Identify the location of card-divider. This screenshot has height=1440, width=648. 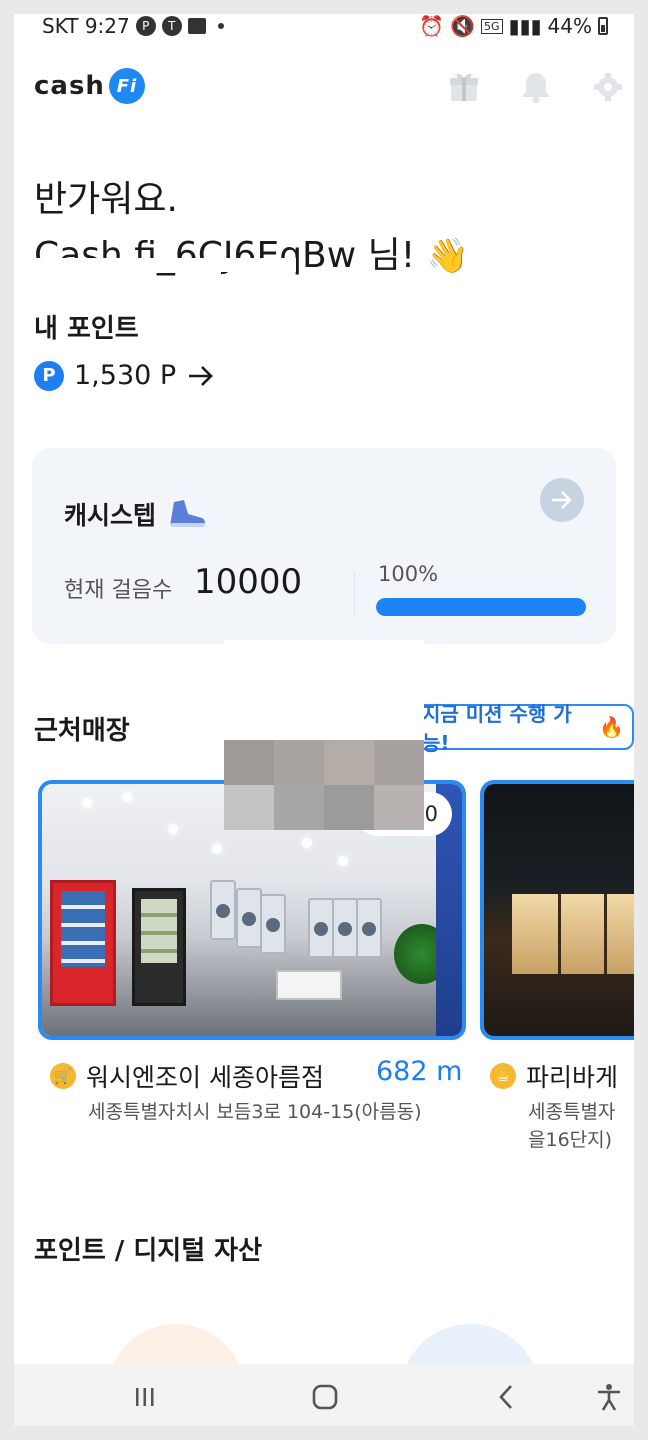
(354, 593).